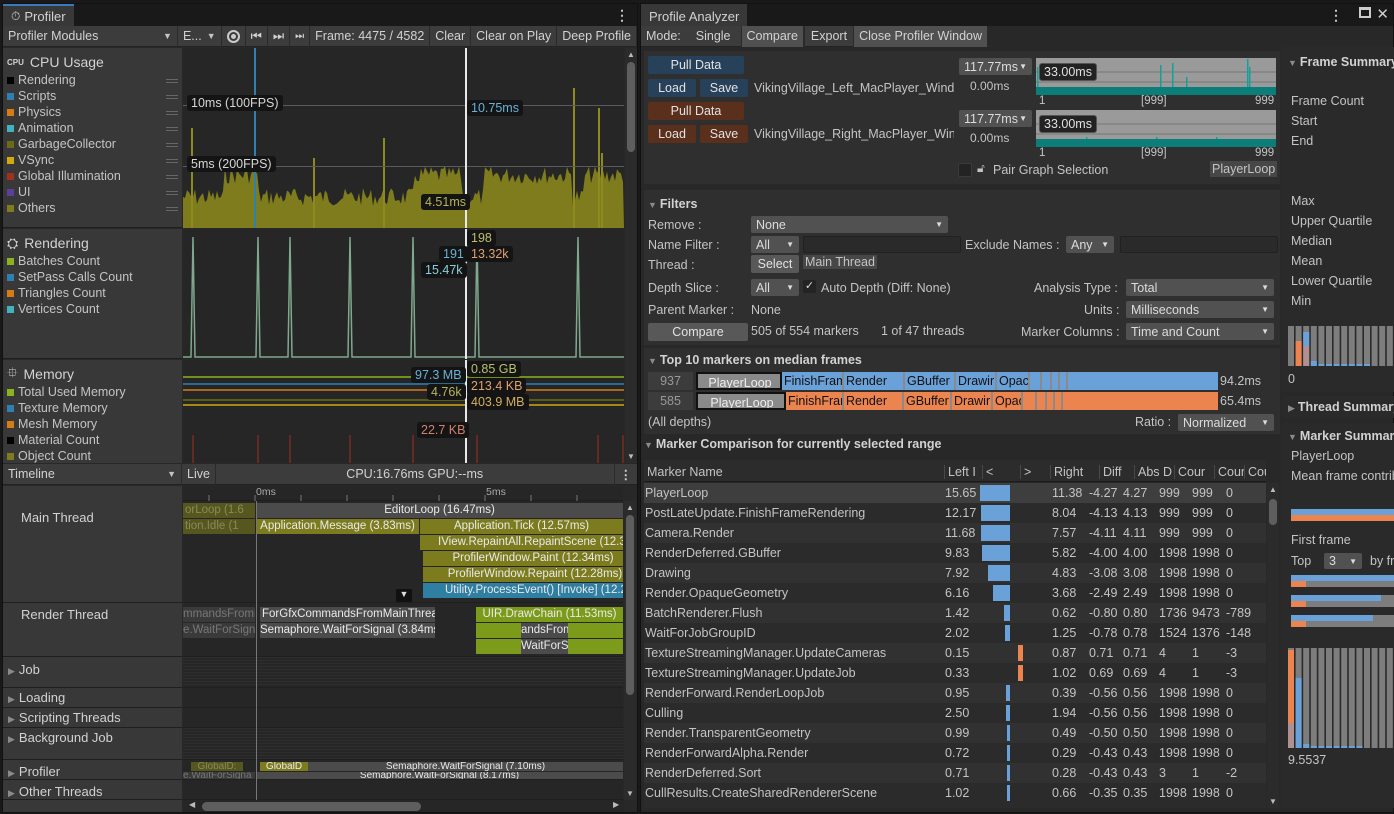 The width and height of the screenshot is (1394, 814). I want to click on mode-single-tab: Single, so click(714, 36).